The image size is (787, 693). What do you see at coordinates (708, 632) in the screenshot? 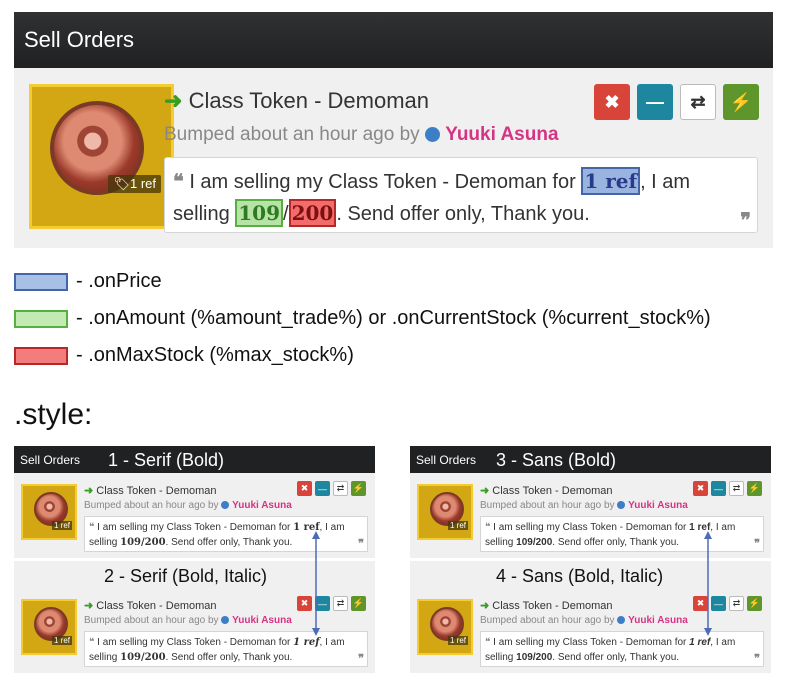
I see `arrowhead-down-right` at bounding box center [708, 632].